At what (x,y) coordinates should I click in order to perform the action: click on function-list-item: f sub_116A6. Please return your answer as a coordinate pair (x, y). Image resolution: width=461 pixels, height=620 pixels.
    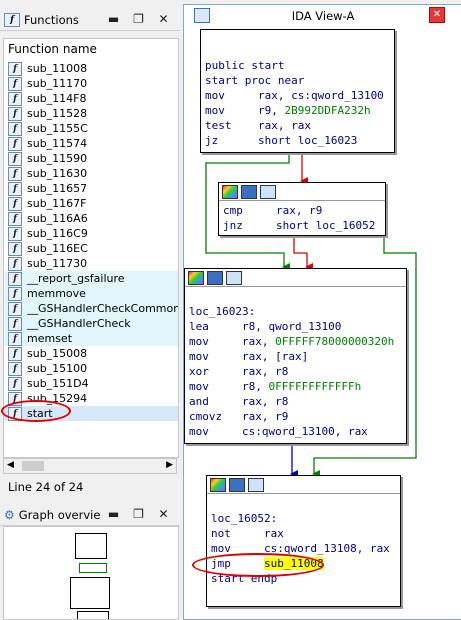
    Looking at the image, I should click on (91, 218).